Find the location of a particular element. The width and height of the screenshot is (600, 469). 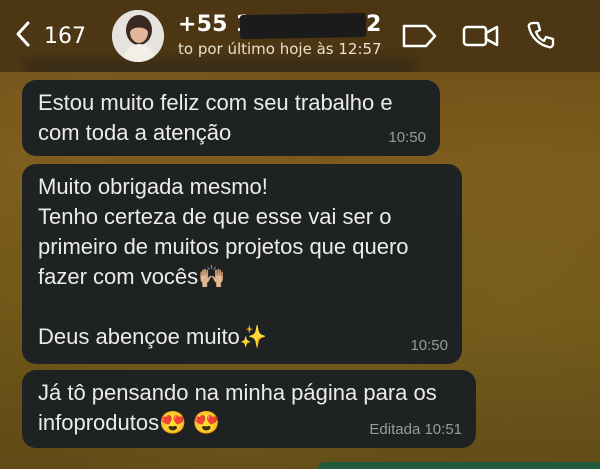

contact-name-end: 2 is located at coordinates (374, 24).